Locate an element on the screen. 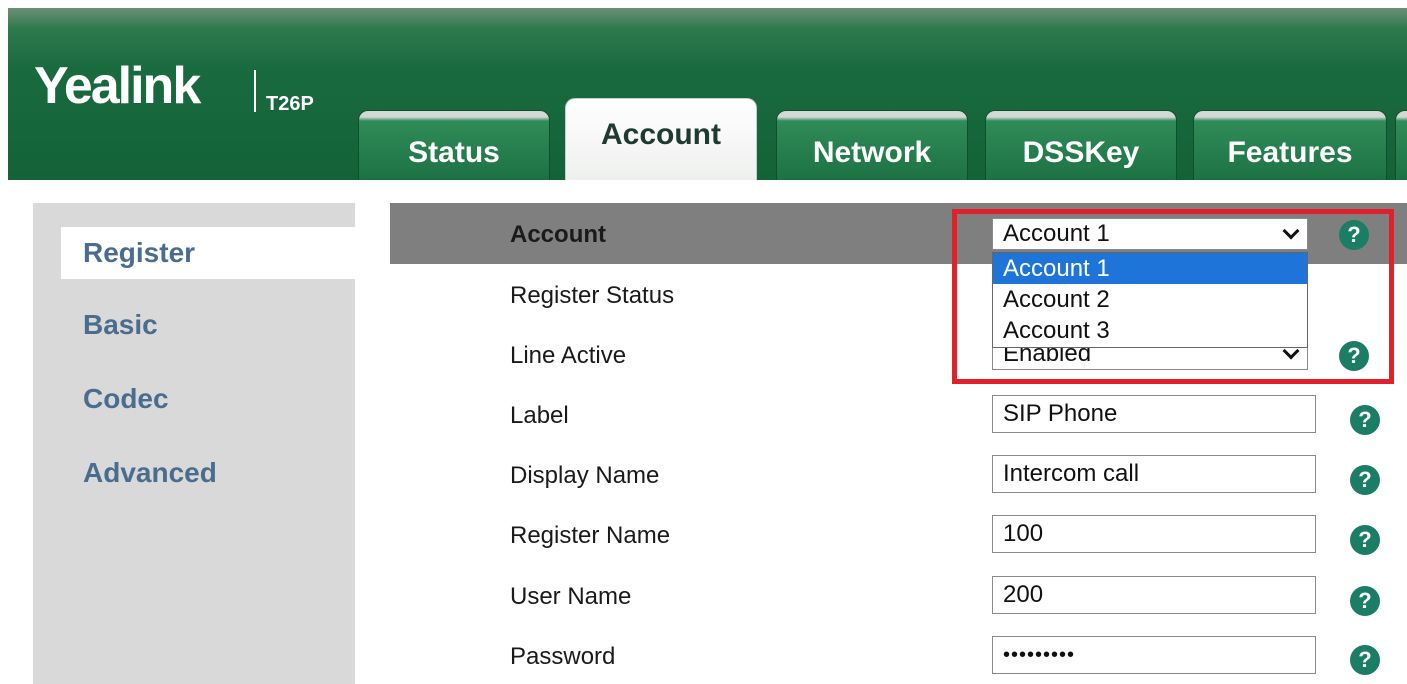 This screenshot has width=1407, height=684. tab-overflow is located at coordinates (1401, 145).